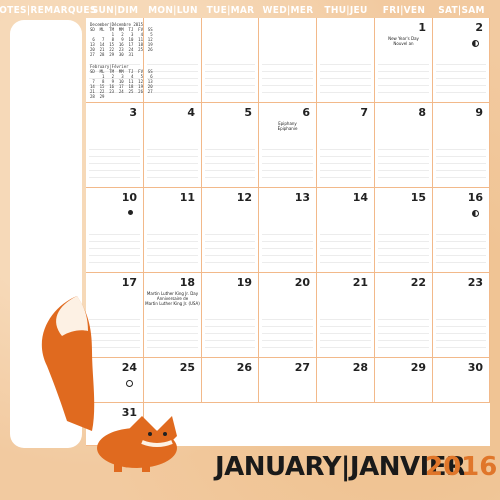 The image size is (500, 500). I want to click on header-wed: WED|MER, so click(288, 10).